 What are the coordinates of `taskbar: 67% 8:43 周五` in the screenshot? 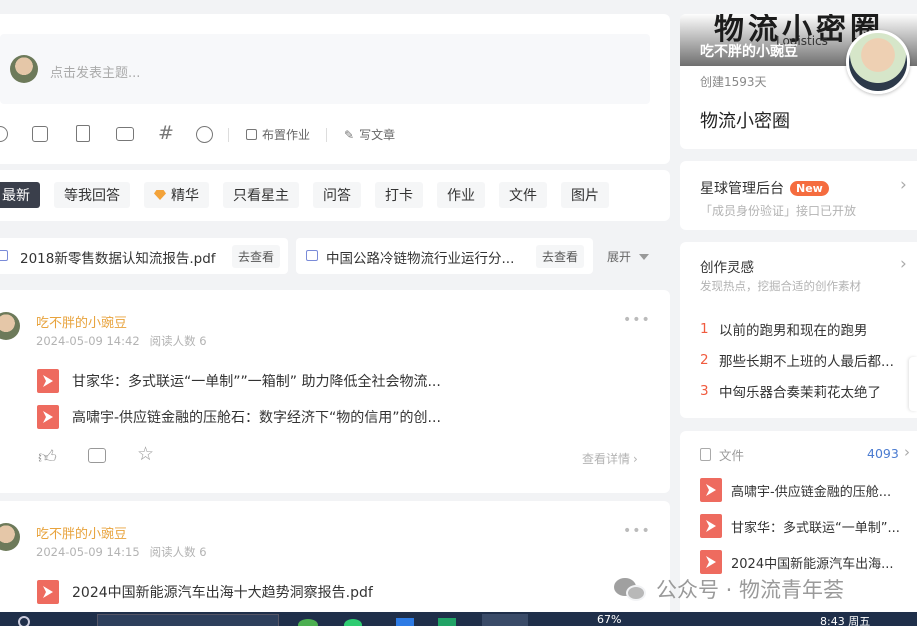 It's located at (458, 619).